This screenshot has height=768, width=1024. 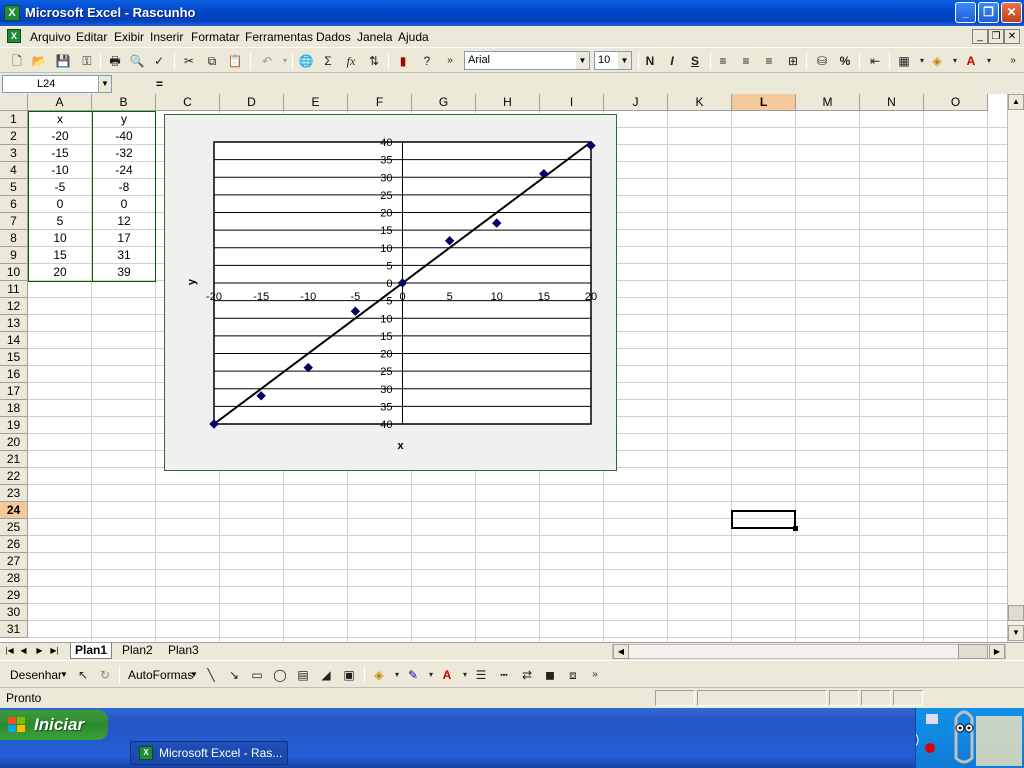 I want to click on save-icon: 💾, so click(x=63, y=61).